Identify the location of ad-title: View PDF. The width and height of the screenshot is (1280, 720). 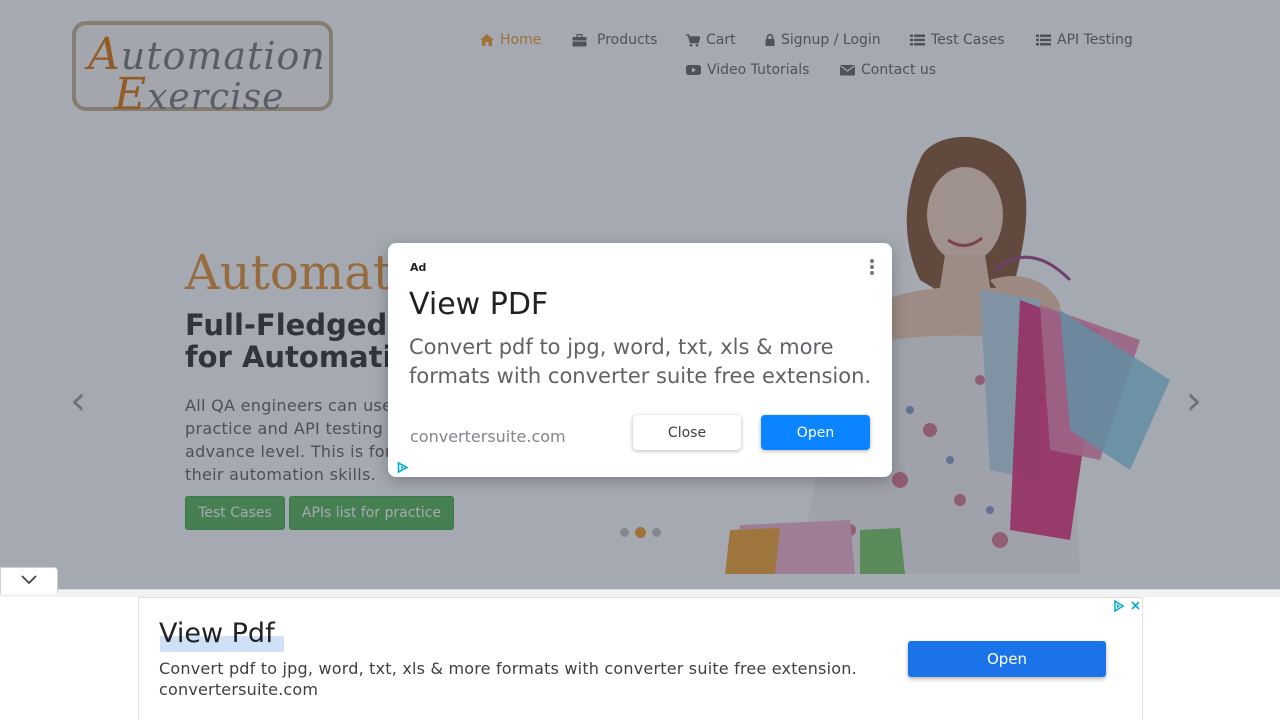
(479, 304).